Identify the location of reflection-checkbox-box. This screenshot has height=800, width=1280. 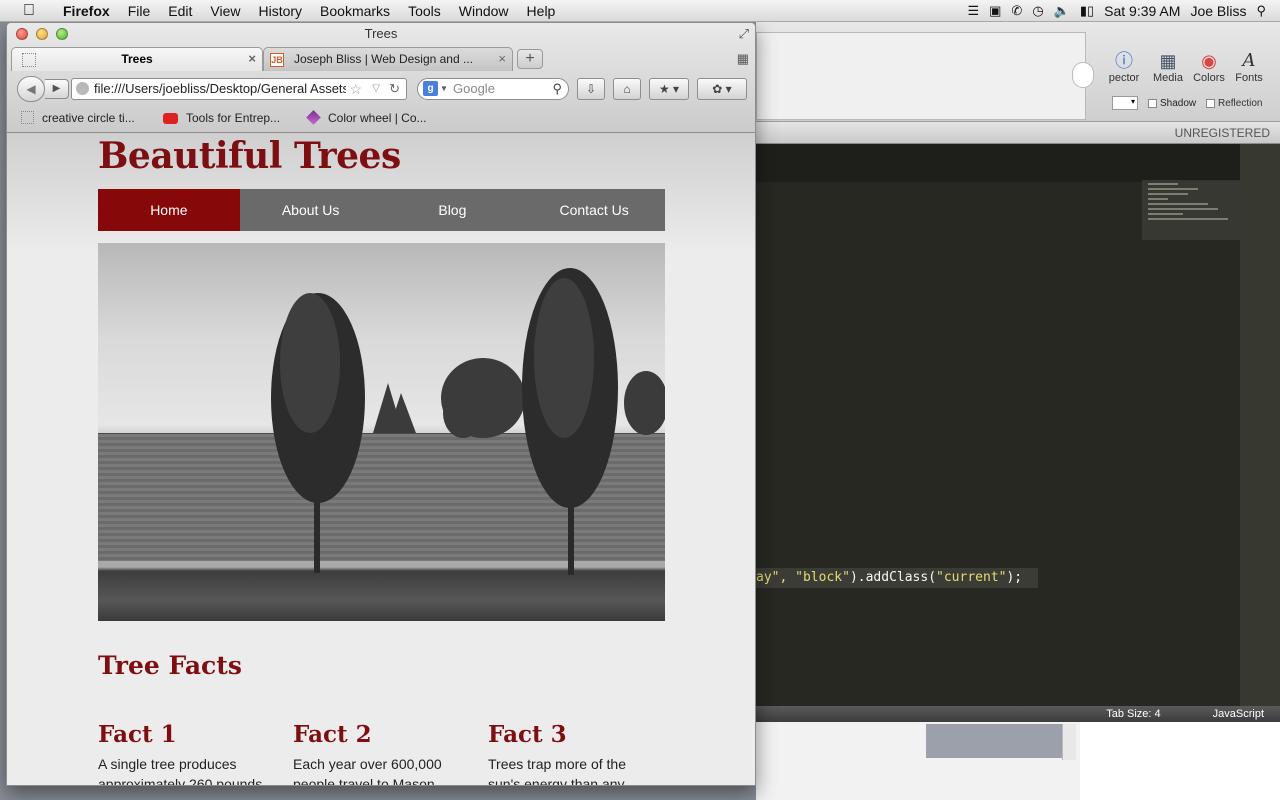
(1210, 103).